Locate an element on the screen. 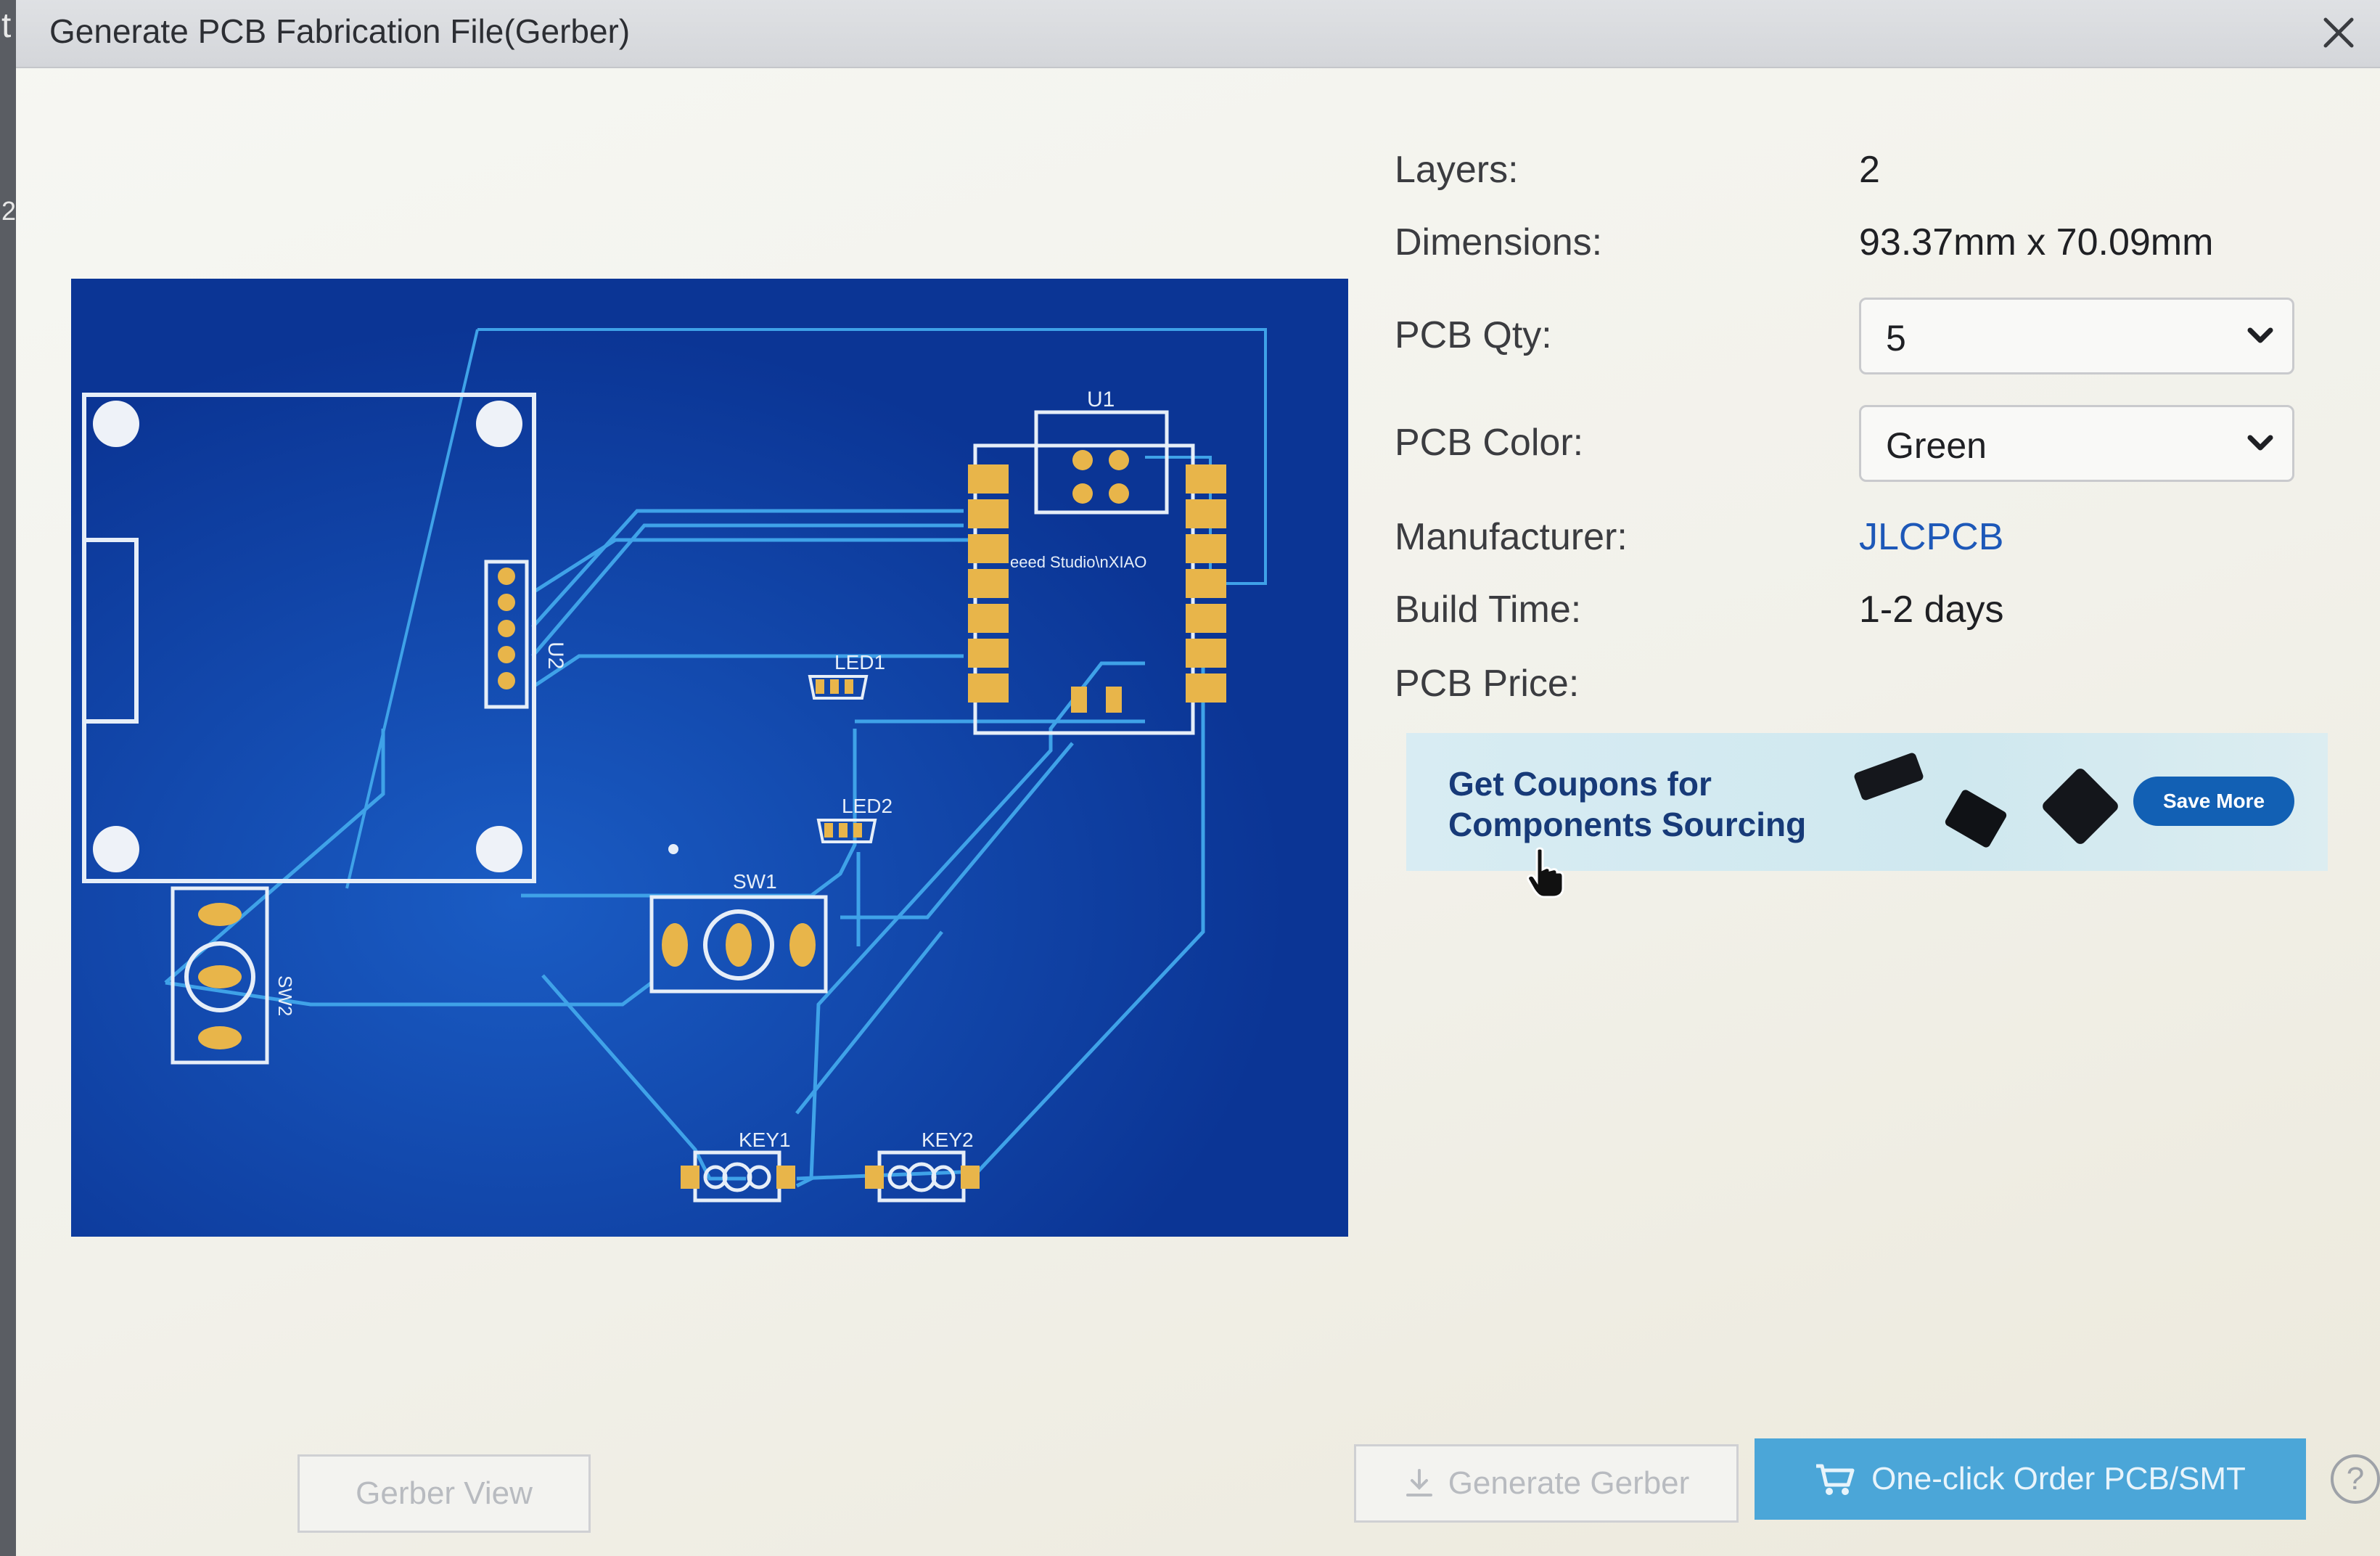 The image size is (2380, 1556). one-click-order-label: One-click Order PCB/SMT is located at coordinates (2058, 1479).